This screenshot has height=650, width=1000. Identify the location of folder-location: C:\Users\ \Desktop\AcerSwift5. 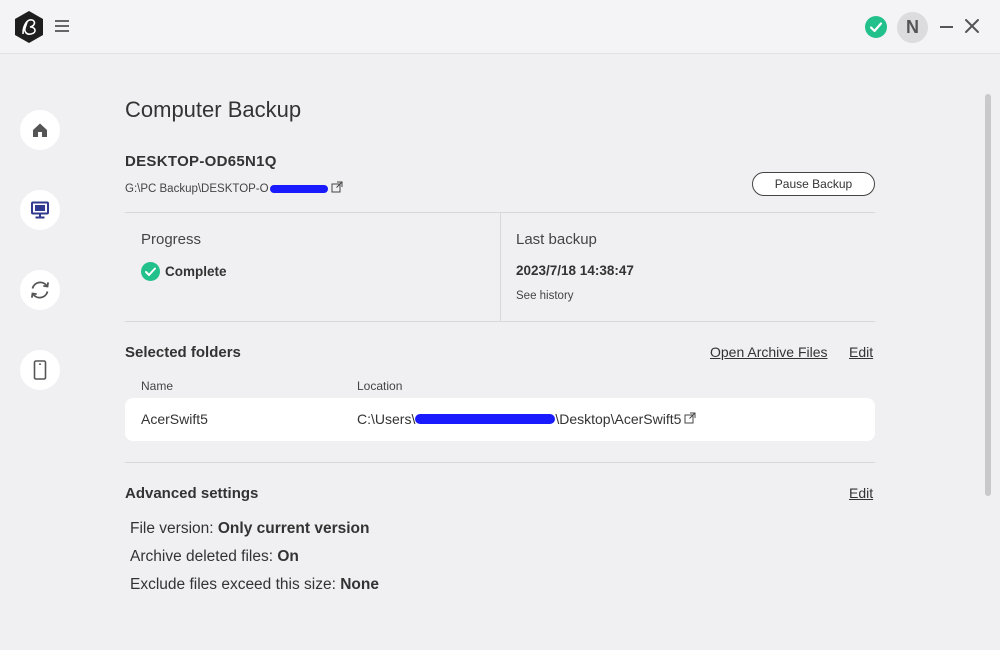
(526, 419).